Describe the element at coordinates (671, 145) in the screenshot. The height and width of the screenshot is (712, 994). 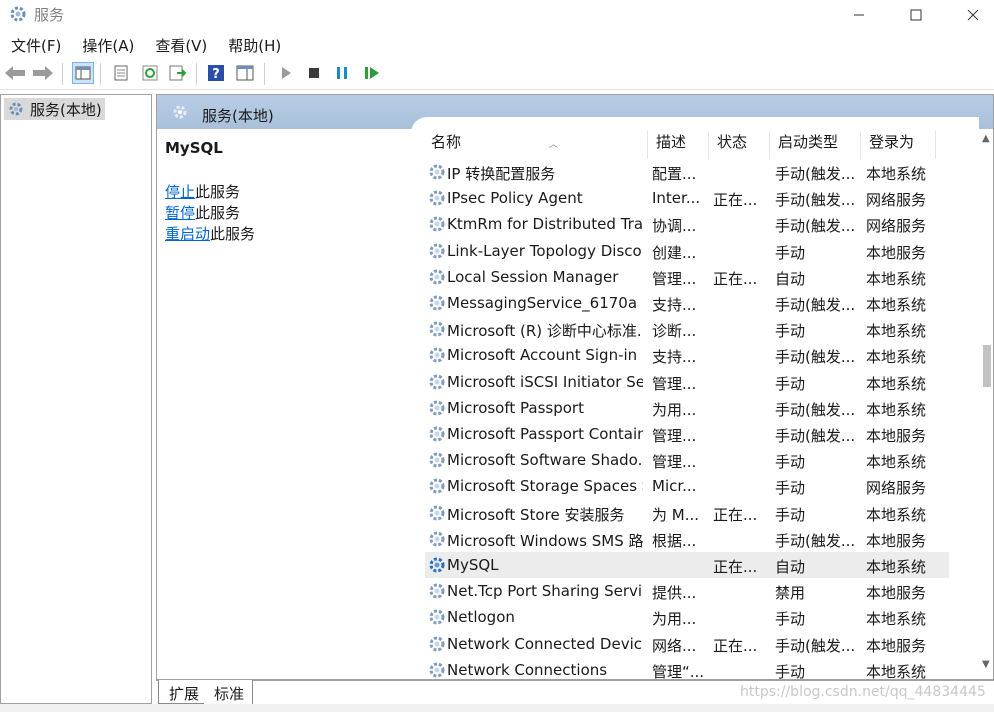
I see `column-header-description: 描述` at that location.